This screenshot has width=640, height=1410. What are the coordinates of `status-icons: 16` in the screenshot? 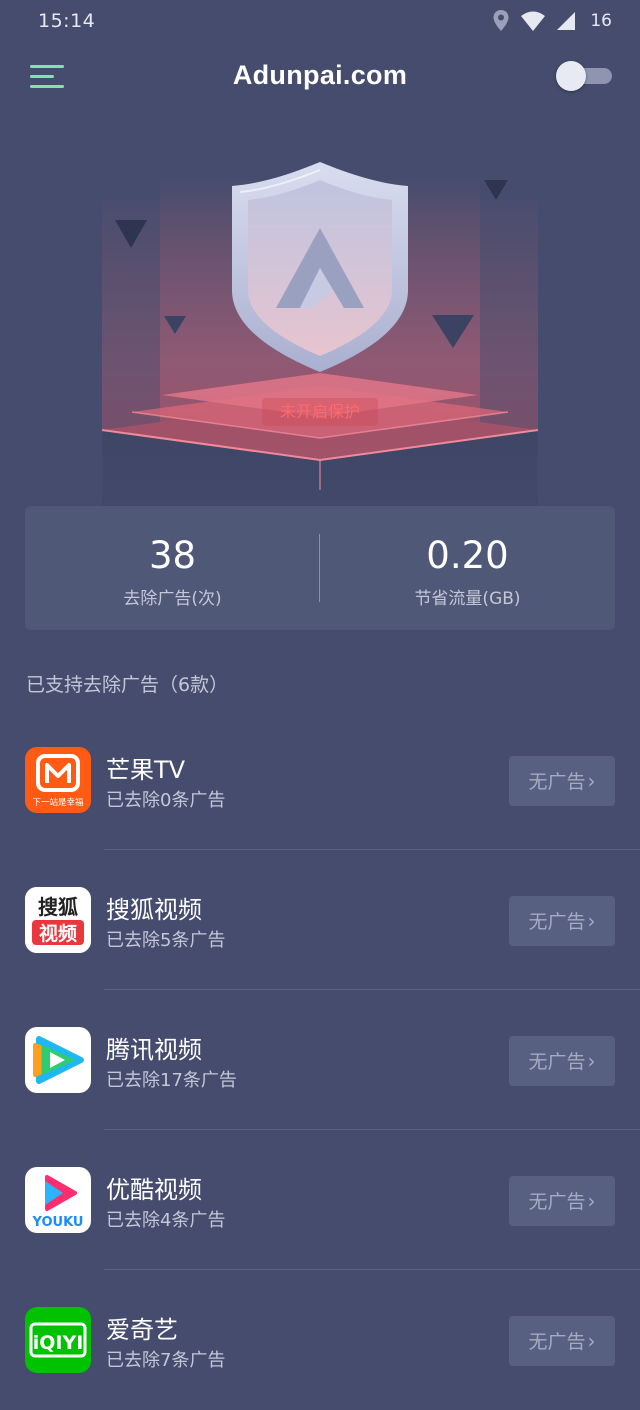 It's located at (552, 21).